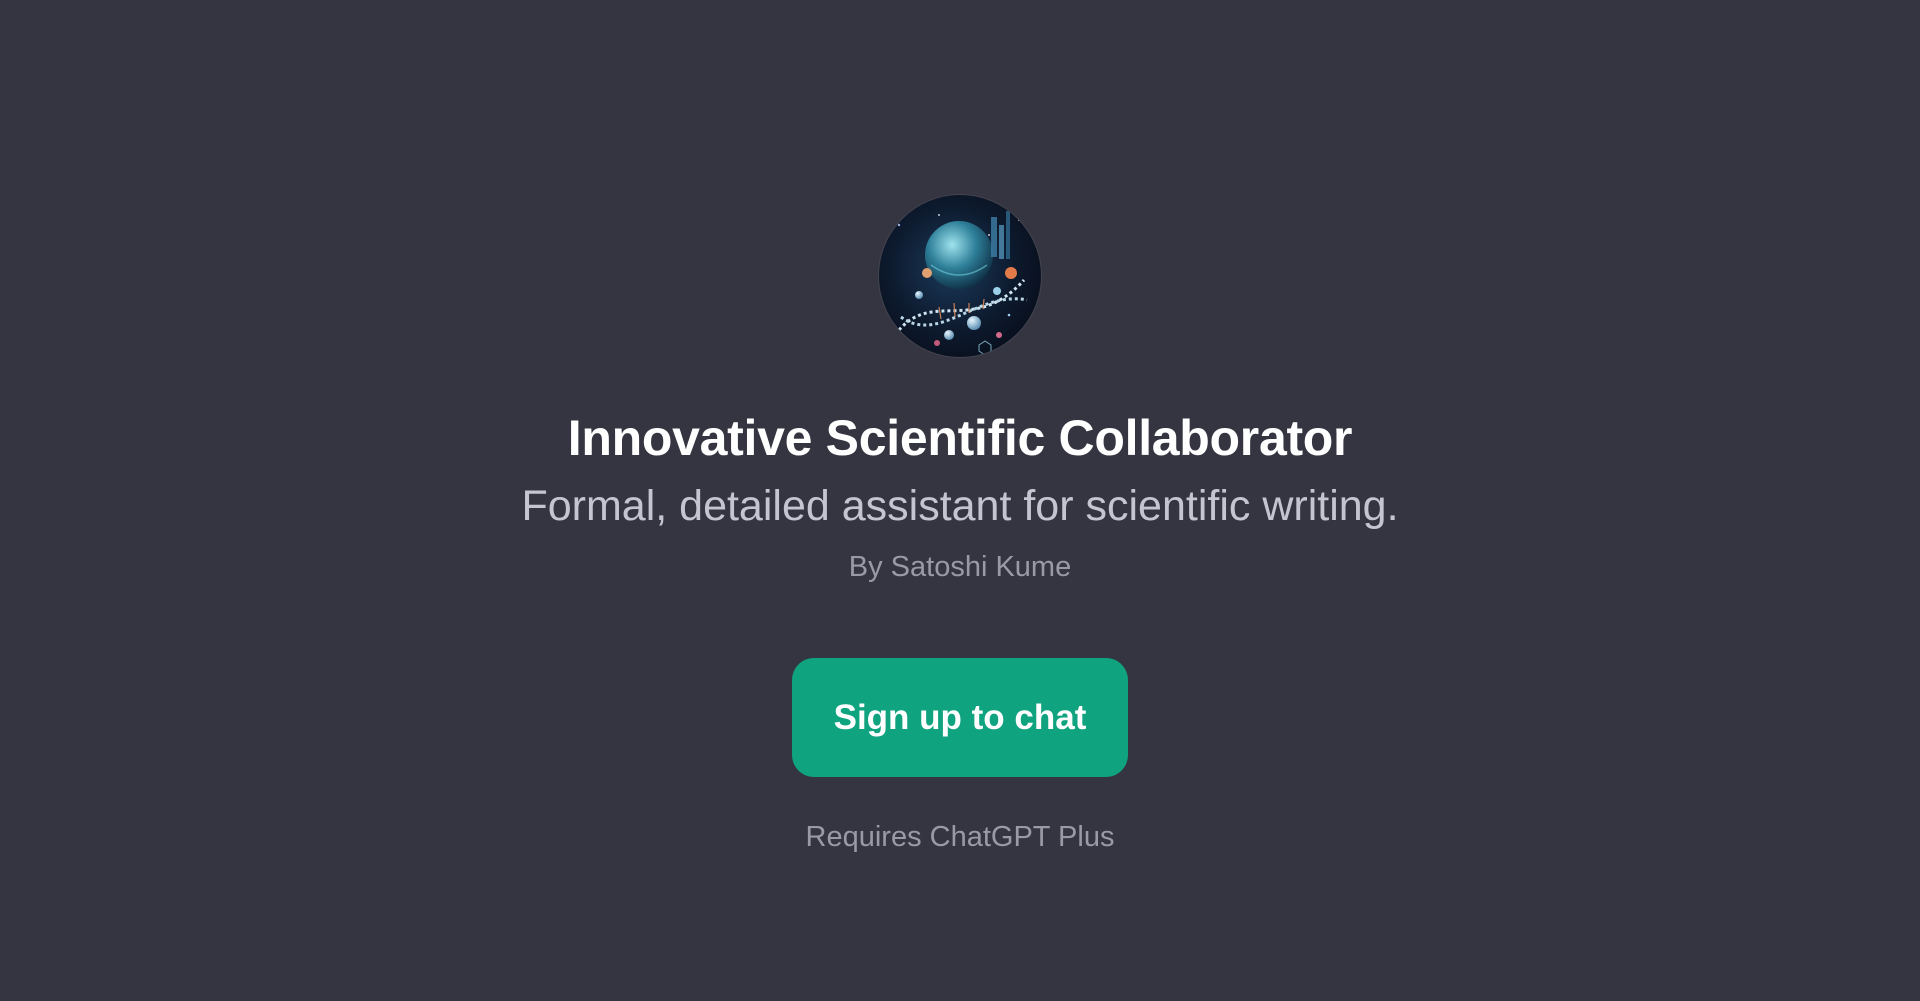 Image resolution: width=1920 pixels, height=1001 pixels. What do you see at coordinates (960, 837) in the screenshot?
I see `requires-plus-note: Requires ChatGPT Plus` at bounding box center [960, 837].